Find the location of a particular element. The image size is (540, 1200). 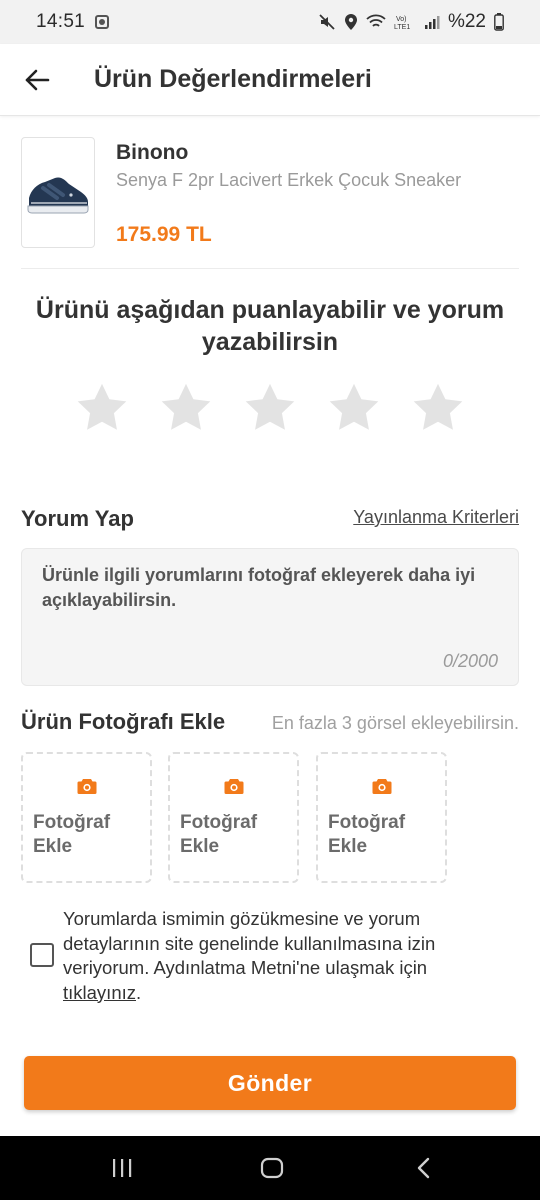

arrow-left-icon is located at coordinates (37, 79).